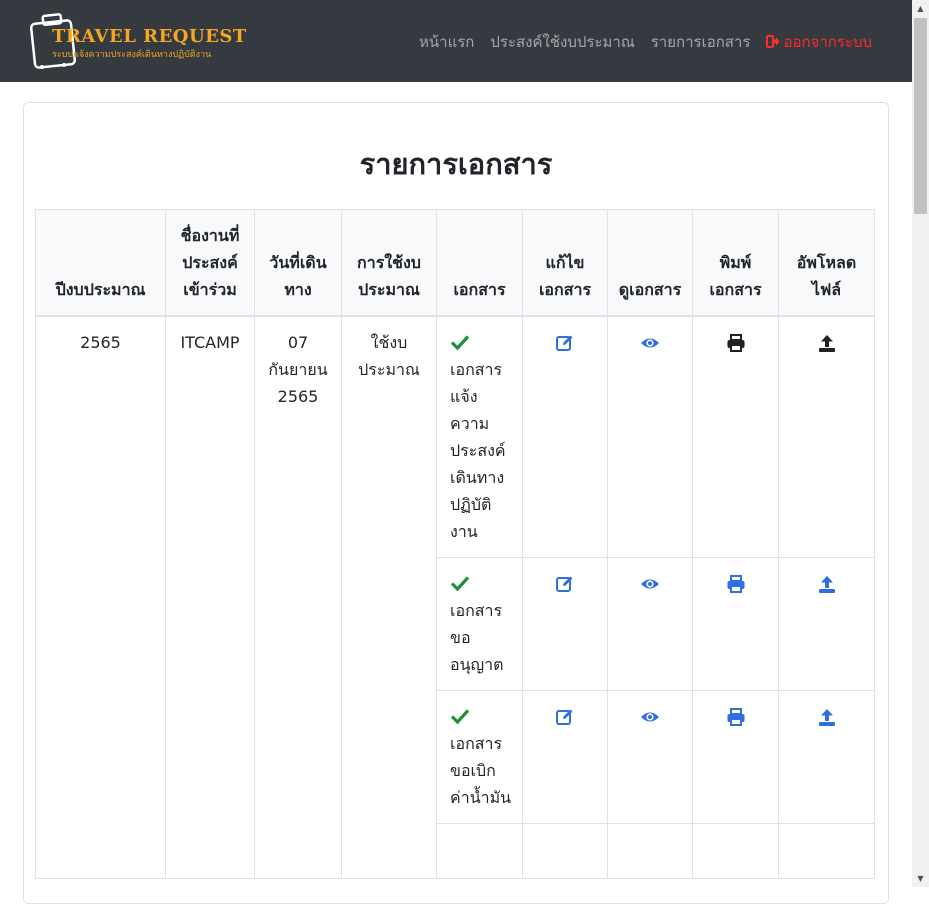 Image resolution: width=929 pixels, height=904 pixels. Describe the element at coordinates (149, 36) in the screenshot. I see `brand-title: TRAVEL REQUEST` at that location.